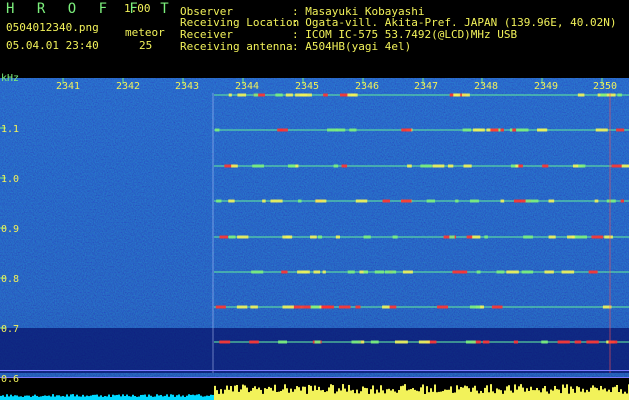 Image resolution: width=629 pixels, height=400 pixels. Describe the element at coordinates (68, 86) in the screenshot. I see `x-tick-label: 2341` at that location.